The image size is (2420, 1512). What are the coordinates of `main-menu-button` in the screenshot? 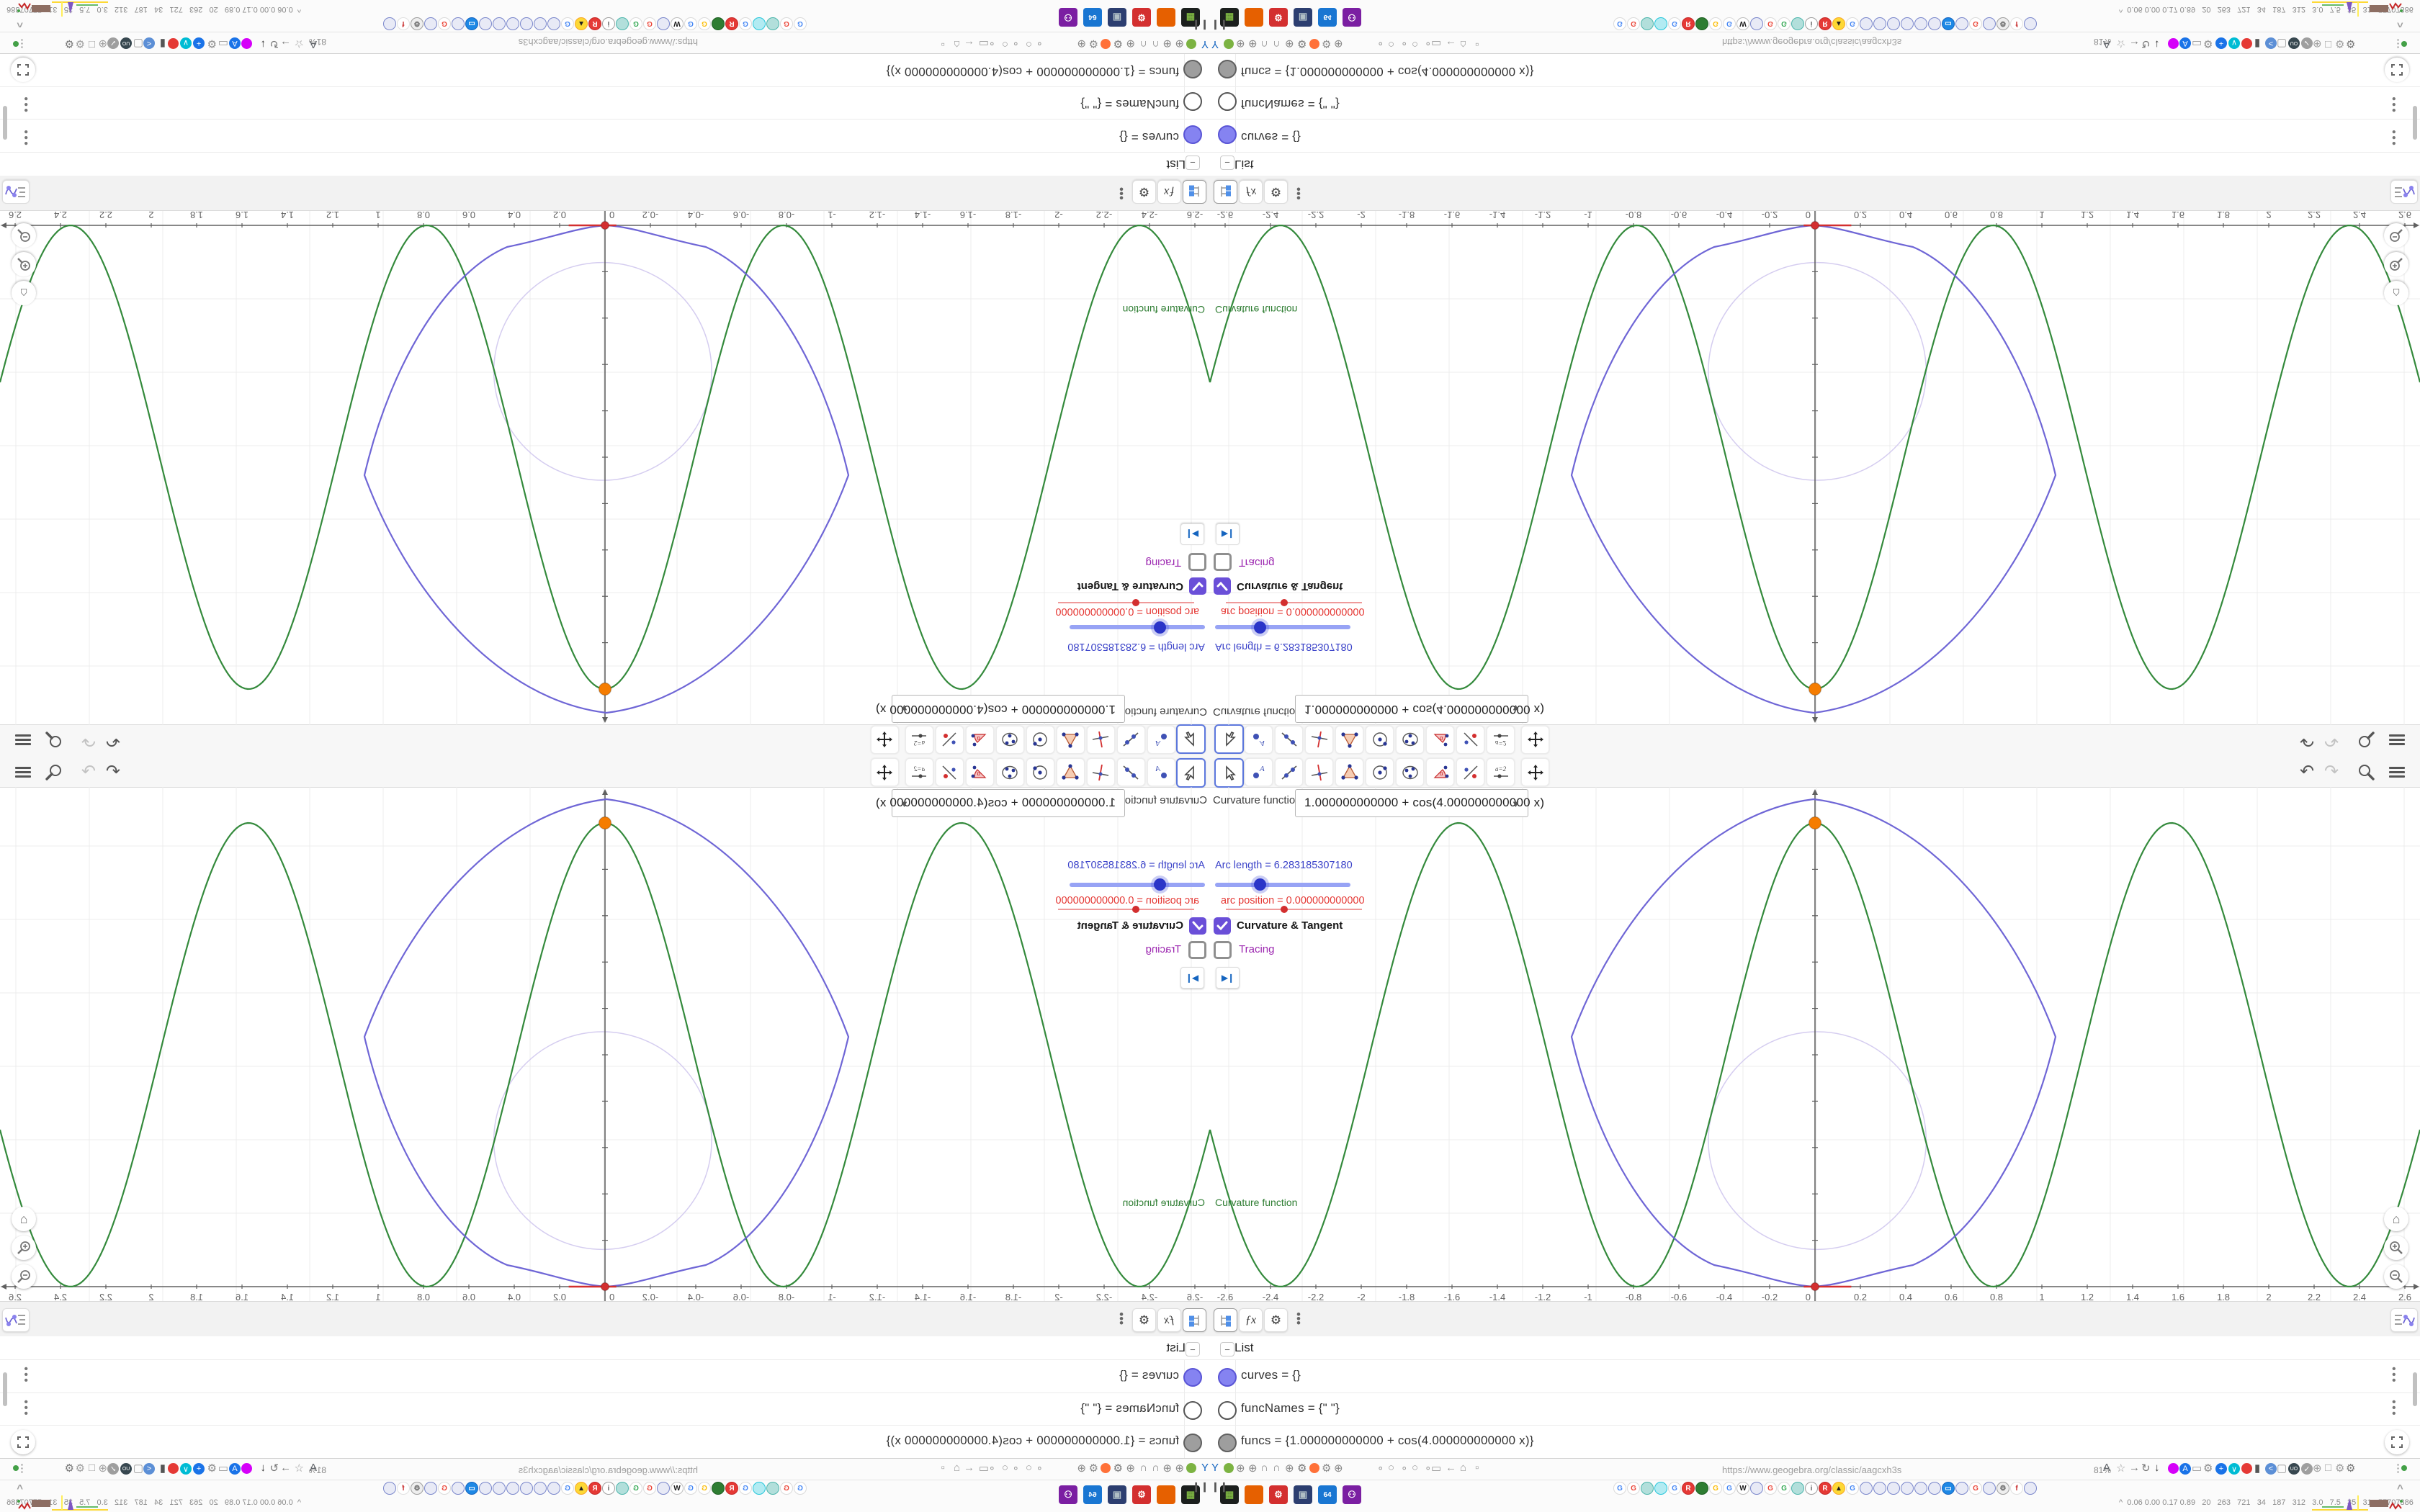 It's located at (2397, 775).